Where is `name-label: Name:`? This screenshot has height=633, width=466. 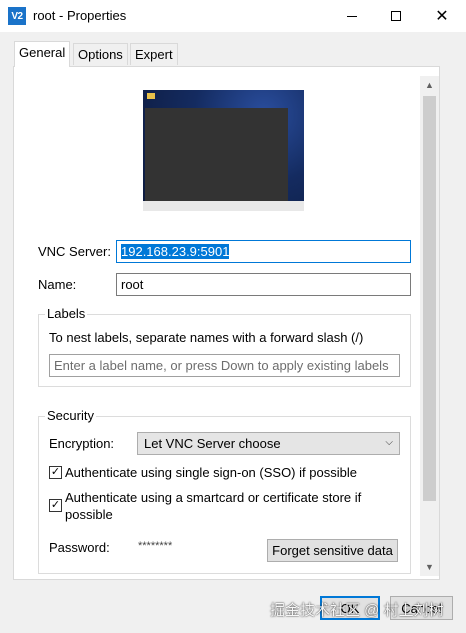
name-label: Name: is located at coordinates (57, 284).